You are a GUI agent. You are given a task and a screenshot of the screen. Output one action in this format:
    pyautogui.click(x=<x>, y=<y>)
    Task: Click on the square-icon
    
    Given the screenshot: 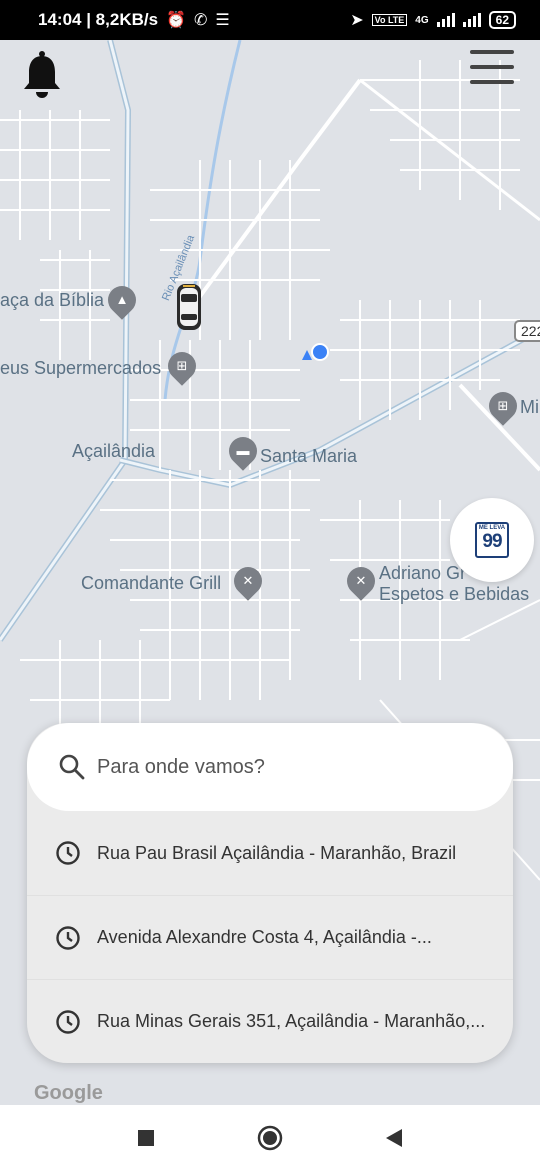 What is the action you would take?
    pyautogui.click(x=146, y=1137)
    